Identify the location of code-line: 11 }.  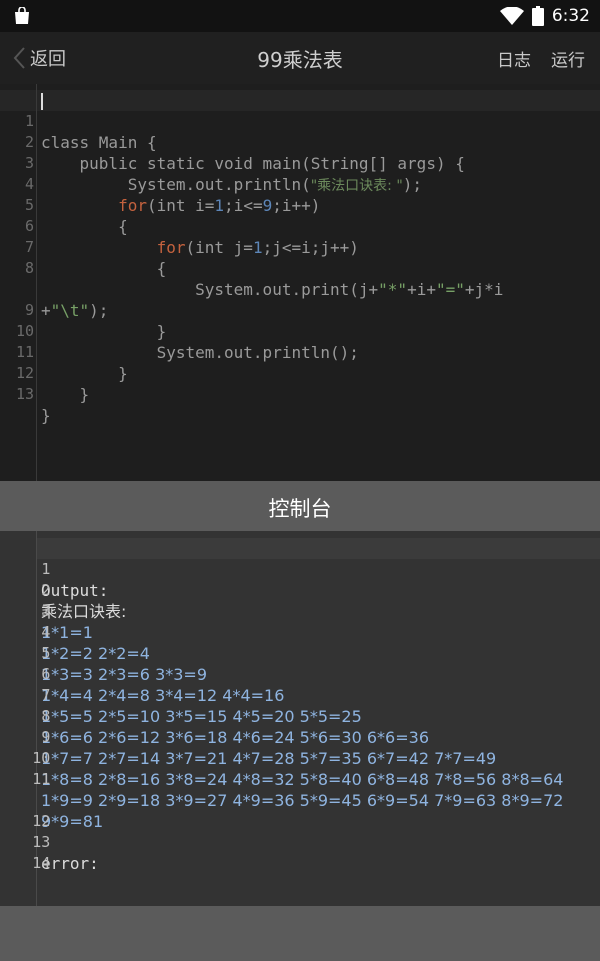
(300, 352).